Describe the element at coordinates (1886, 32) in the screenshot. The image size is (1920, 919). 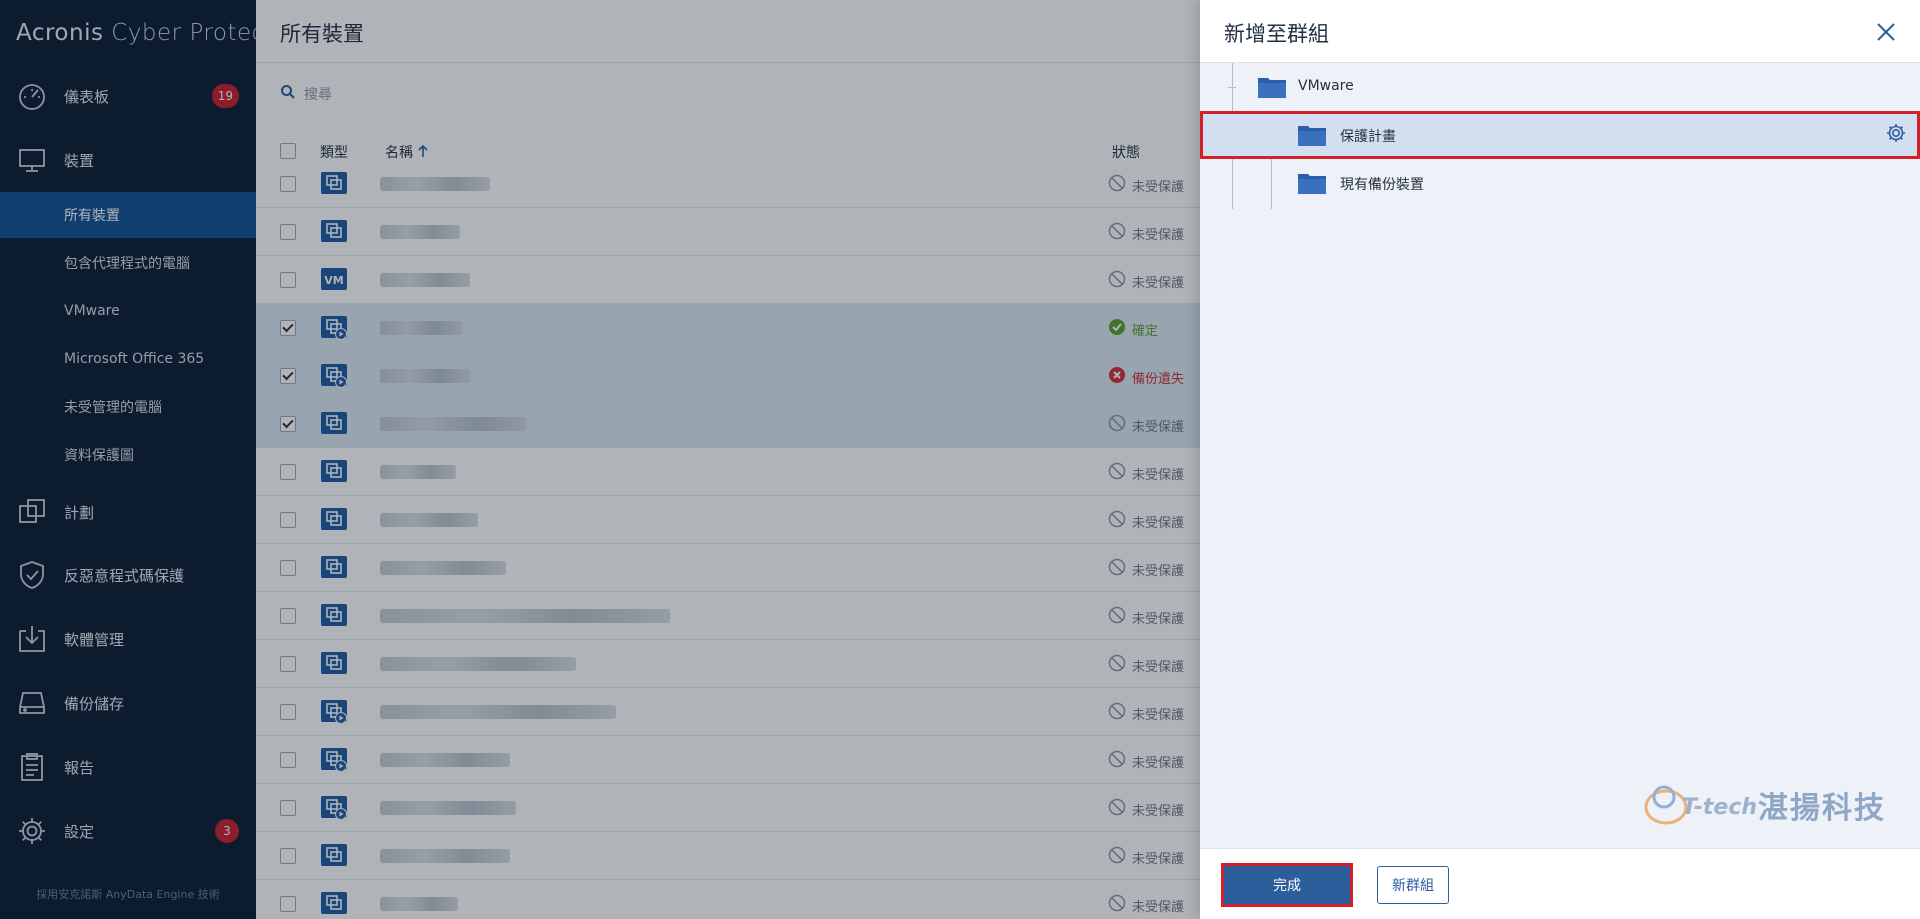
I see `close-icon` at that location.